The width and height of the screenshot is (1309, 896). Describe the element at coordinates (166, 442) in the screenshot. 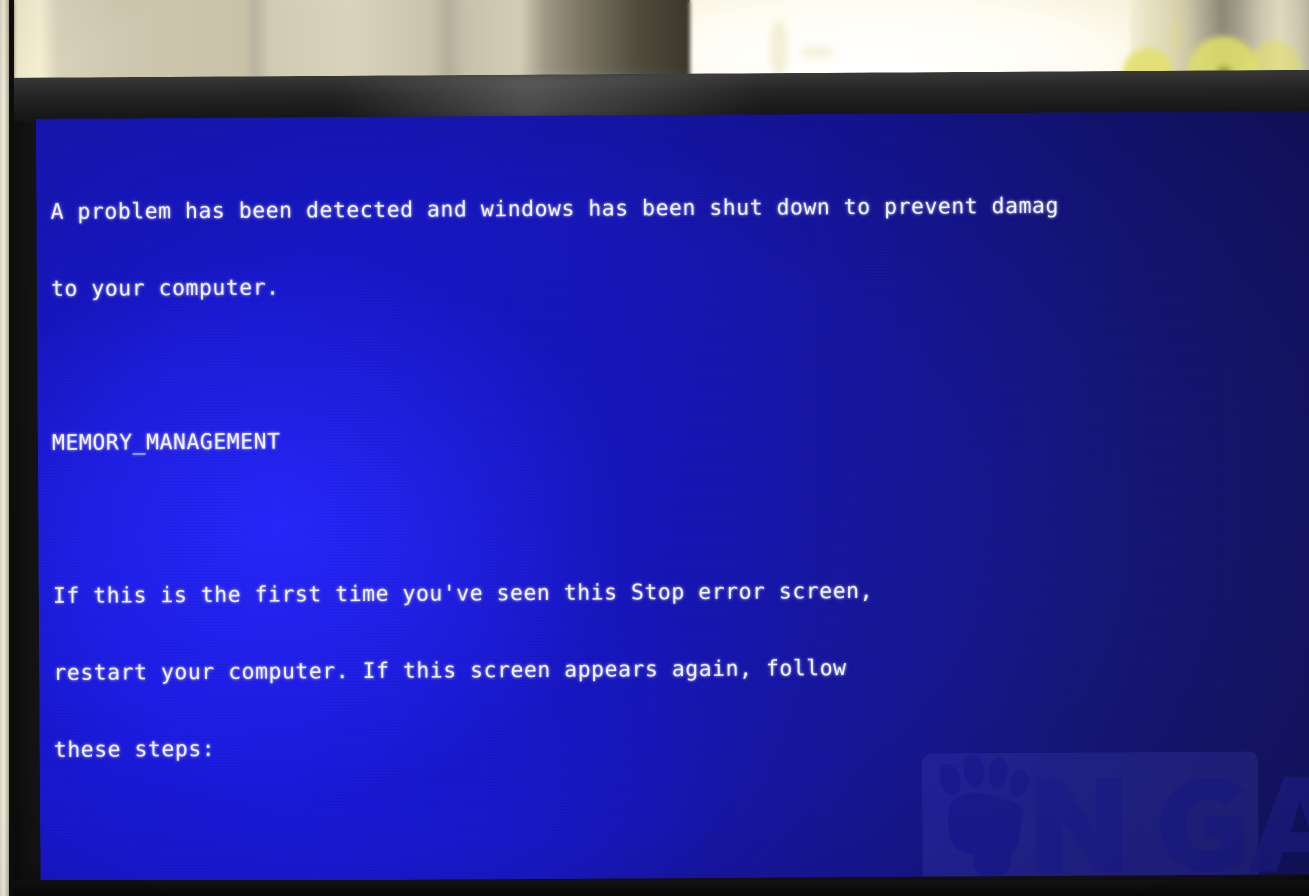

I see `bsod-stop-name: MEMORY_MANAGEMENT` at that location.